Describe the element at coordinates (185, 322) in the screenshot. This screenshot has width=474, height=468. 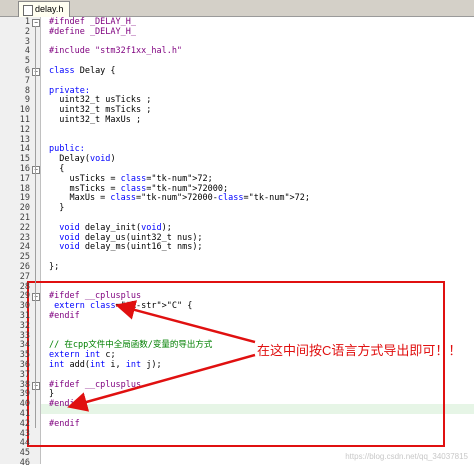
I see `arrow-to-extern-c` at that location.